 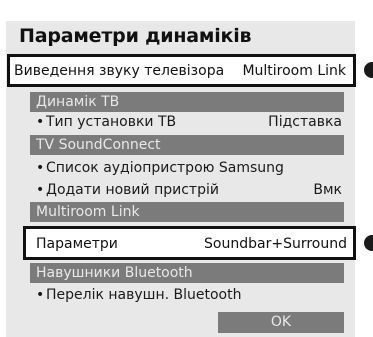 I want to click on list-item-bluetooth-headphone-list: • Перелік навушн. Bluetooth, so click(x=189, y=295).